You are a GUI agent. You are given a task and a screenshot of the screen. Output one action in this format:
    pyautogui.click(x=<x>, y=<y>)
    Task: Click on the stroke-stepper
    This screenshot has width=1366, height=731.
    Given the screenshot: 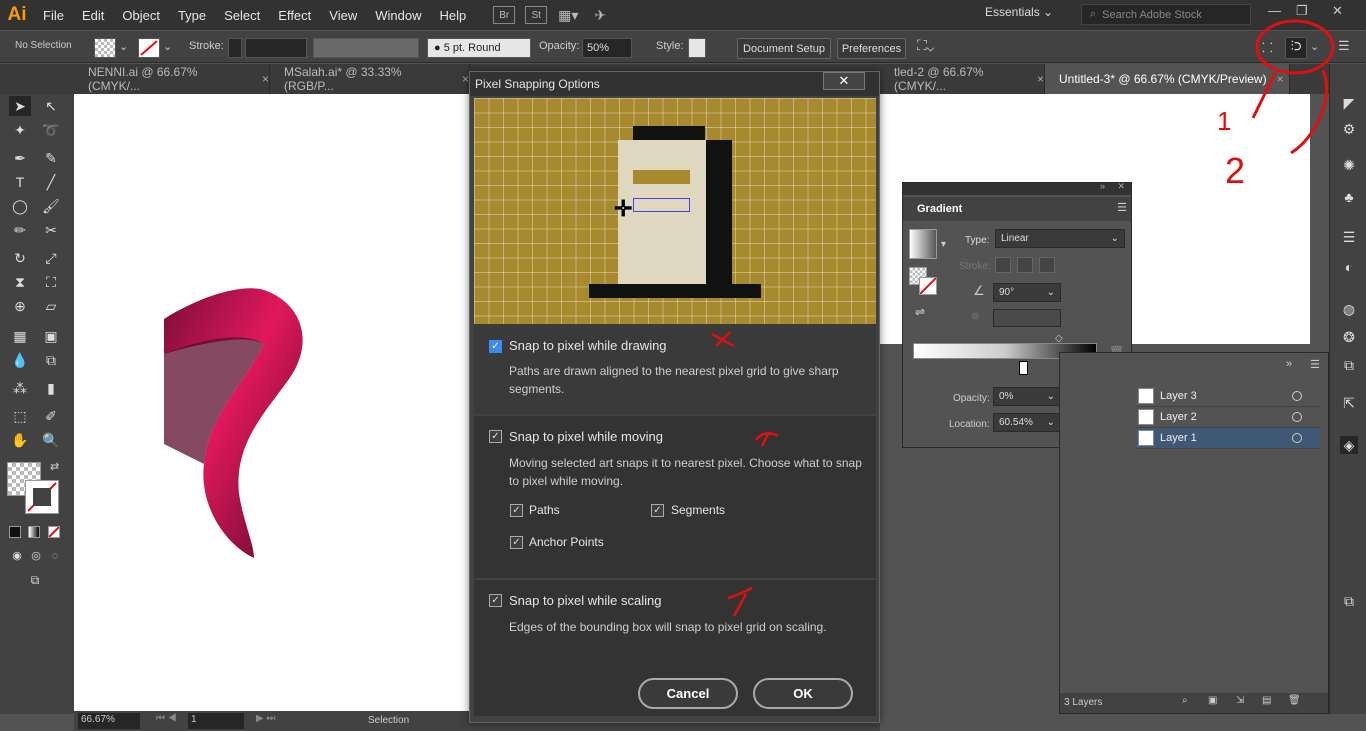 What is the action you would take?
    pyautogui.click(x=235, y=48)
    